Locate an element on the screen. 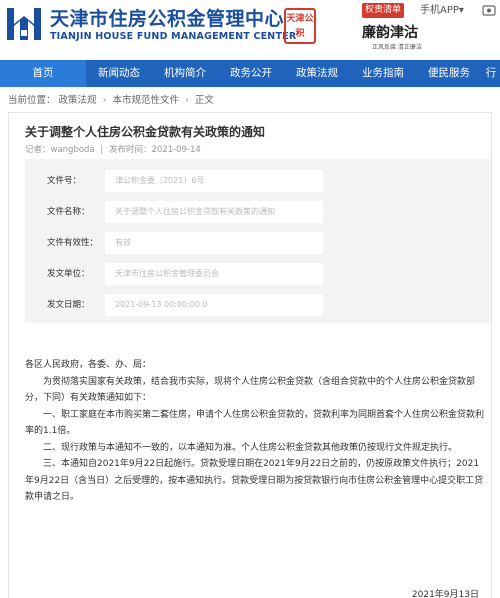 Image resolution: width=500 pixels, height=598 pixels. article-author: 记者：wangboda is located at coordinates (60, 150).